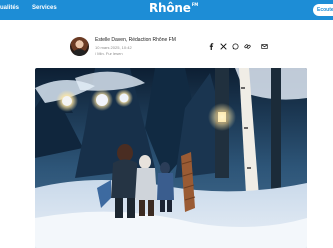  I want to click on share-mail-button, so click(264, 46).